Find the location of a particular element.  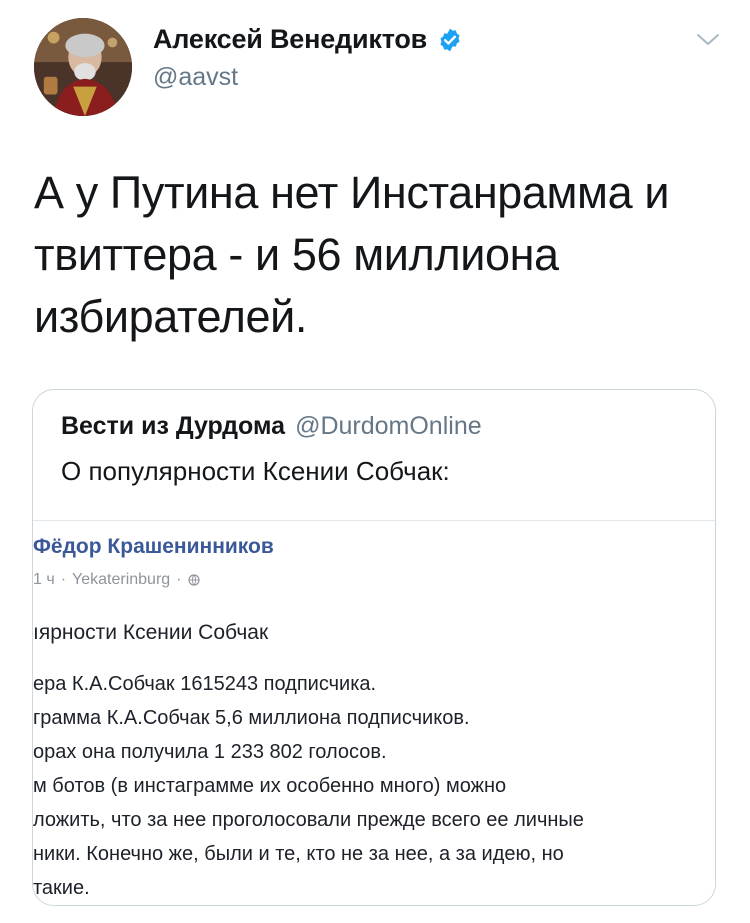

embedded-post-location: Yekaterinburg is located at coordinates (121, 579).